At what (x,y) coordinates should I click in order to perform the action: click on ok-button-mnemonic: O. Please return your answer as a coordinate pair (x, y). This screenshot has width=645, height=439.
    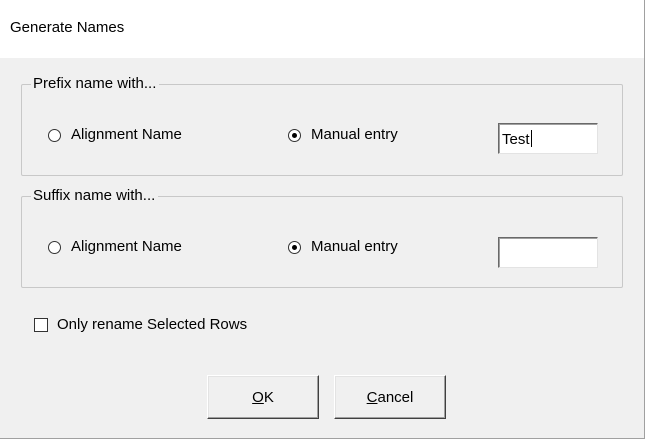
    Looking at the image, I should click on (258, 397).